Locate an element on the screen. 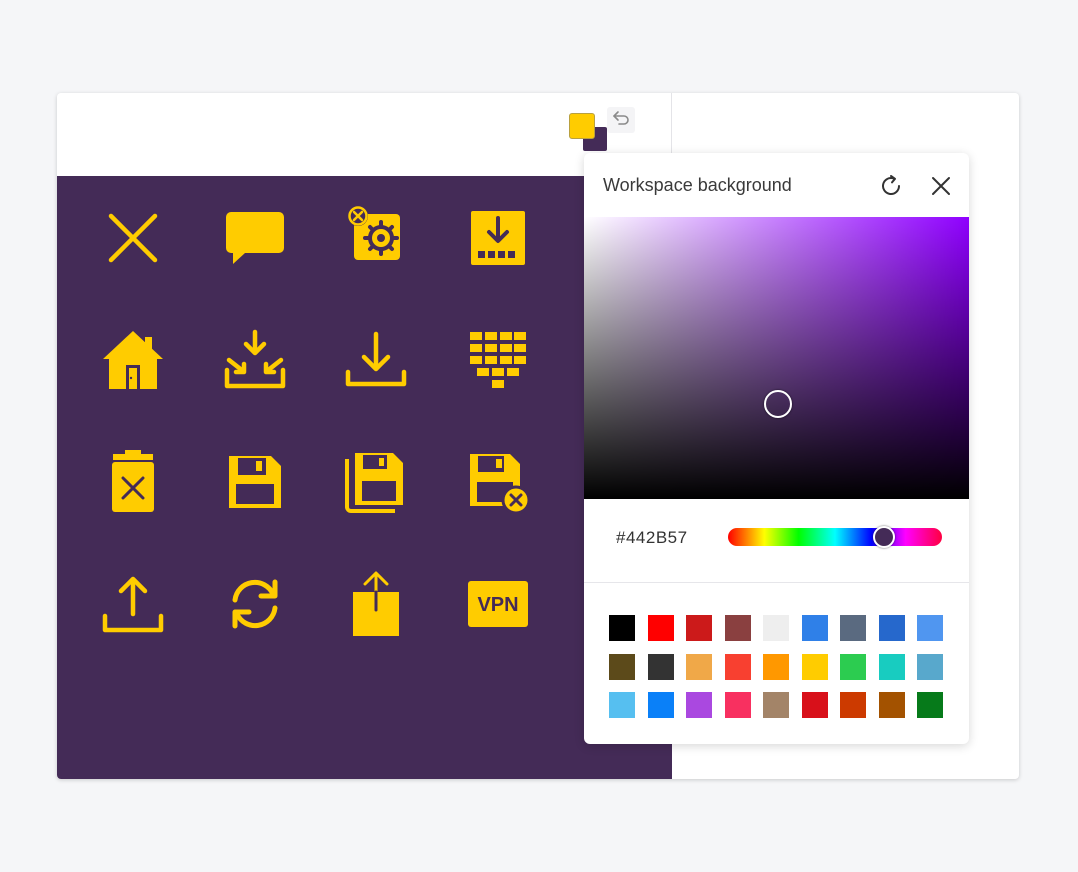 The image size is (1078, 872). swap-colors-button is located at coordinates (621, 120).